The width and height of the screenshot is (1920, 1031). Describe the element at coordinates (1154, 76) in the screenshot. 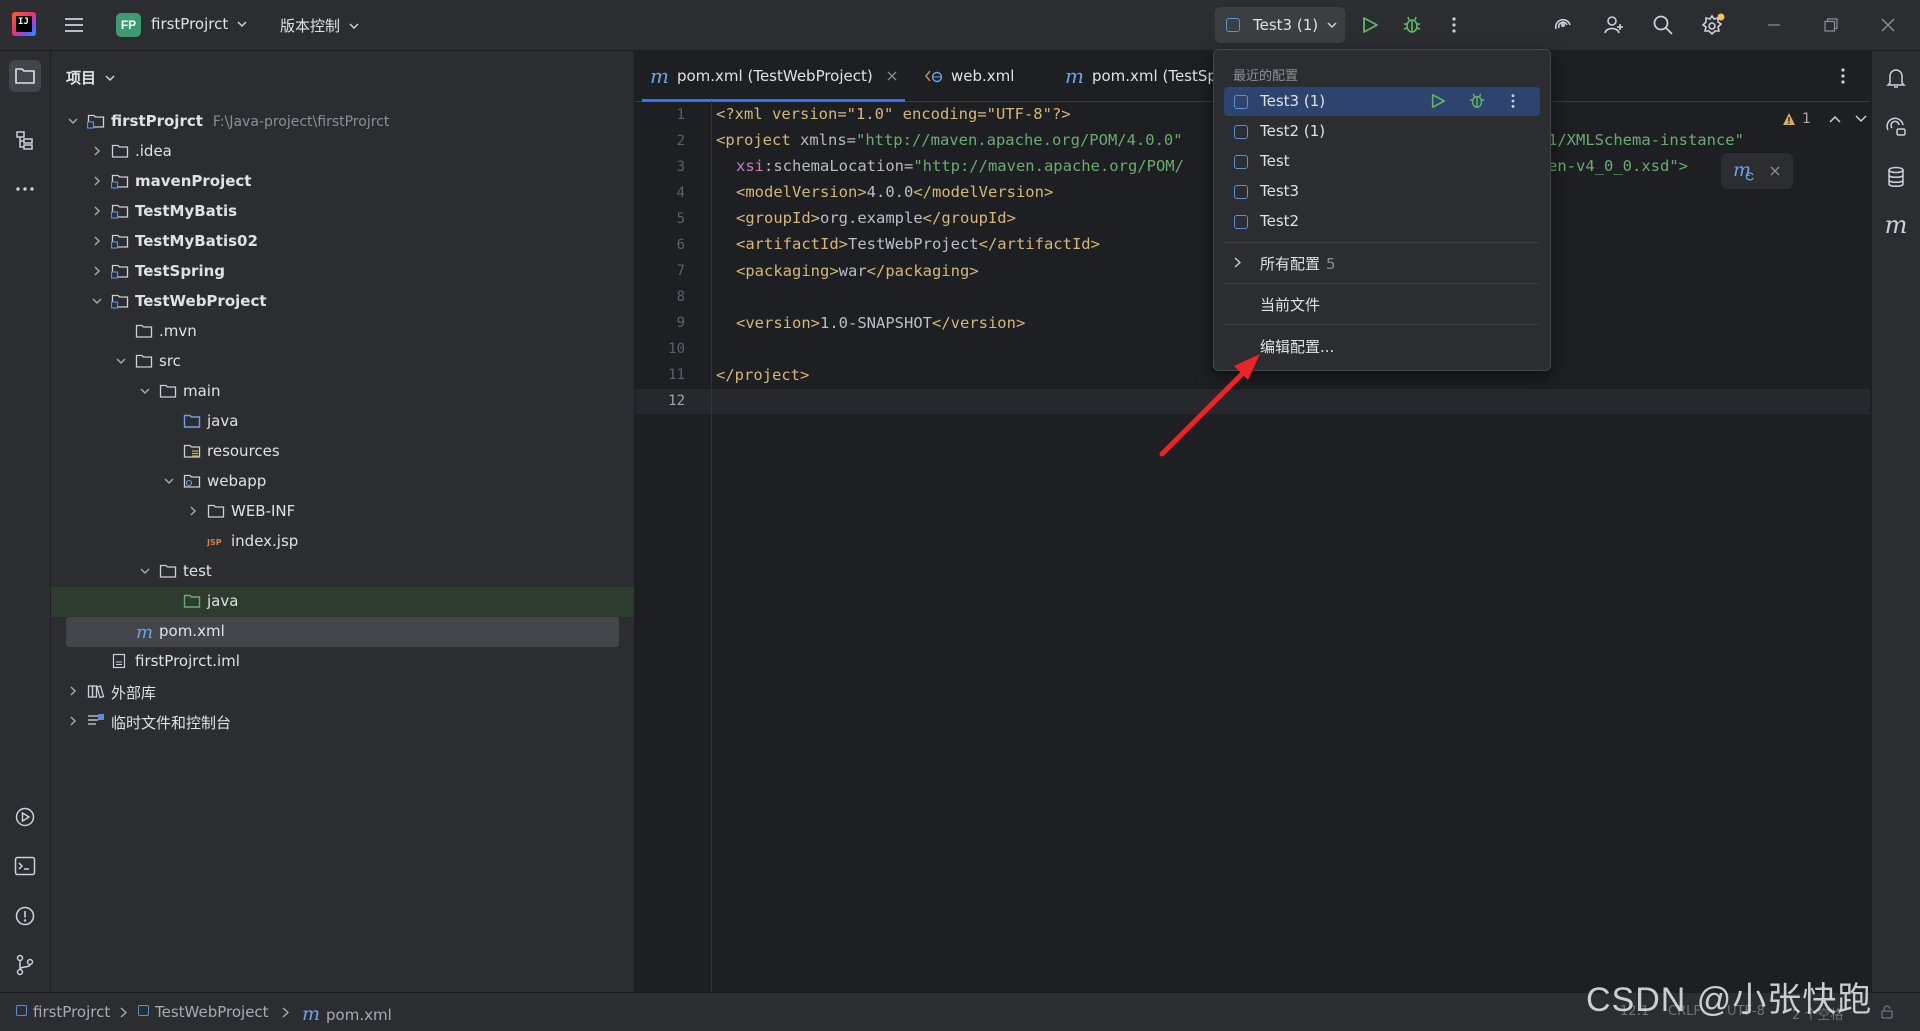

I see `tab-label: pom.xml (TestSp` at that location.